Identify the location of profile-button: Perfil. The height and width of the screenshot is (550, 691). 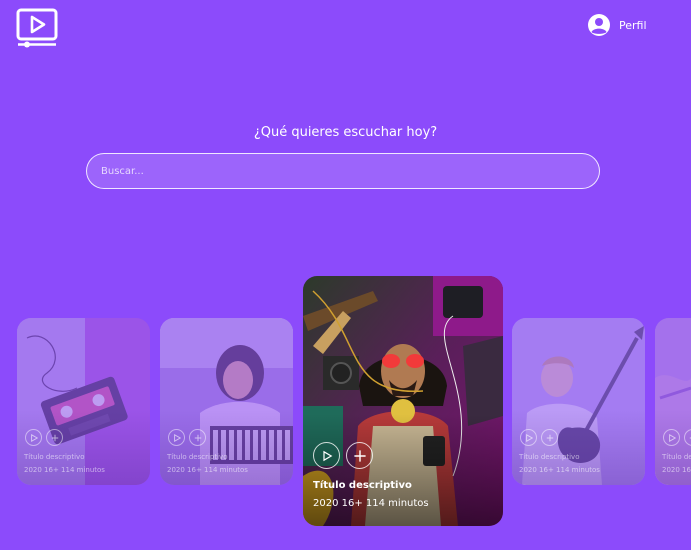
(617, 25).